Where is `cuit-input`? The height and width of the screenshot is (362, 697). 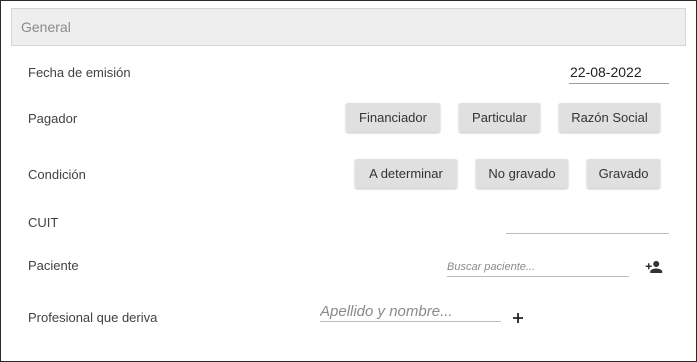
cuit-input is located at coordinates (587, 222).